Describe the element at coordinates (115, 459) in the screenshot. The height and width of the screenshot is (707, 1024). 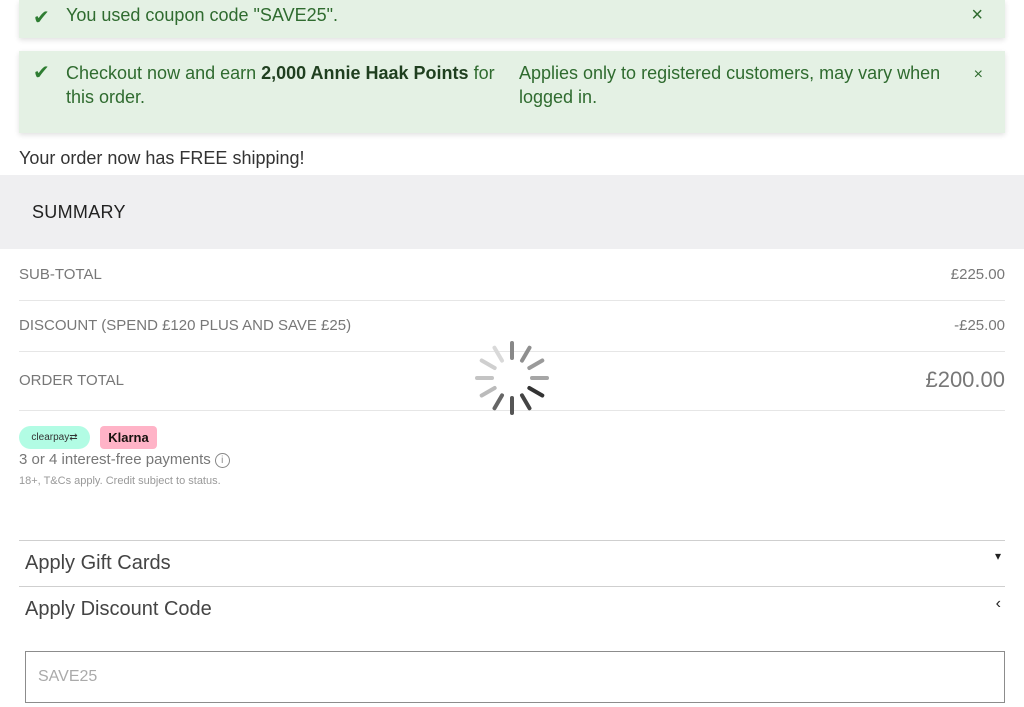
I see `bnpl-text: 3 or 4 interest-free payments` at that location.